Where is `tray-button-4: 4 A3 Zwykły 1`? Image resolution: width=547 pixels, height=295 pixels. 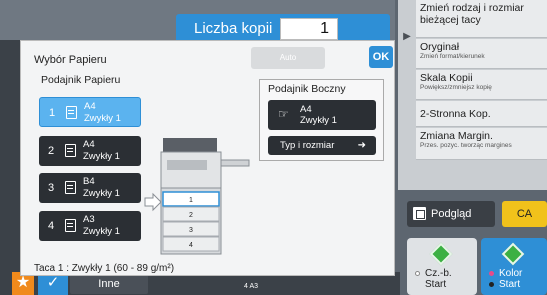
tray-button-4: 4 A3 Zwykły 1 is located at coordinates (90, 226).